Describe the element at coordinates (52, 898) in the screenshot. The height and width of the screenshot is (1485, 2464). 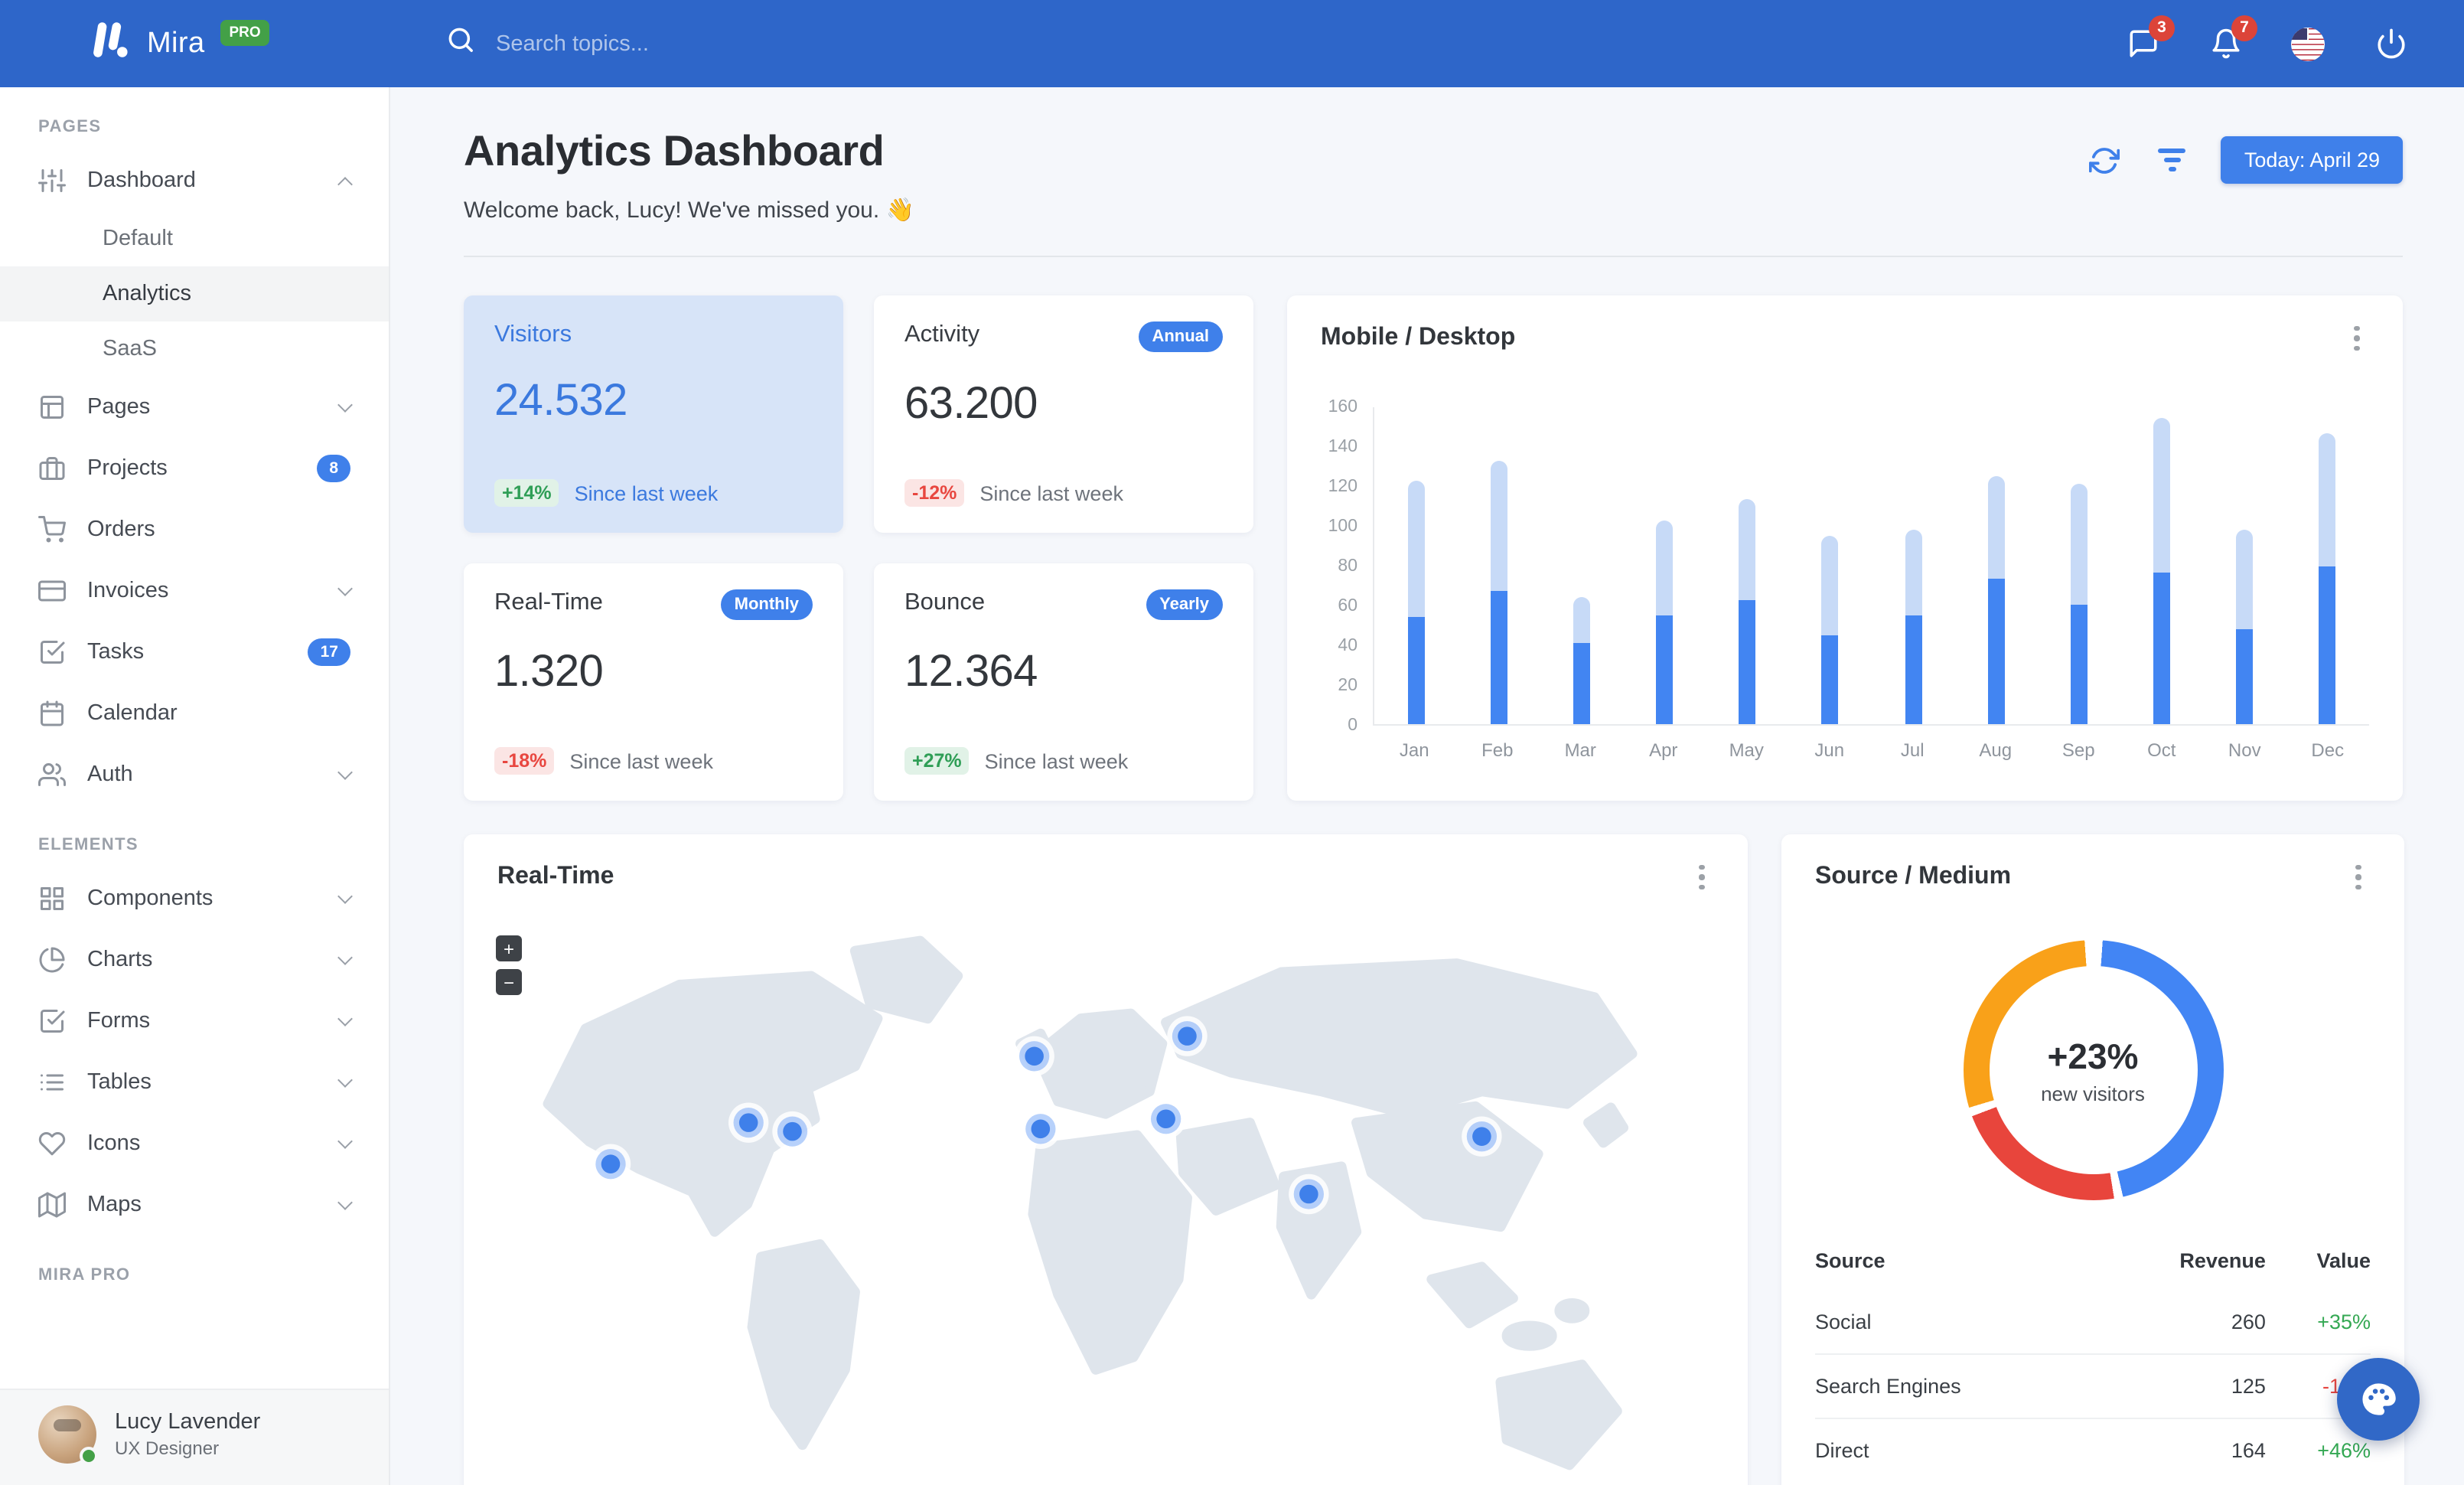
I see `grid-icon` at that location.